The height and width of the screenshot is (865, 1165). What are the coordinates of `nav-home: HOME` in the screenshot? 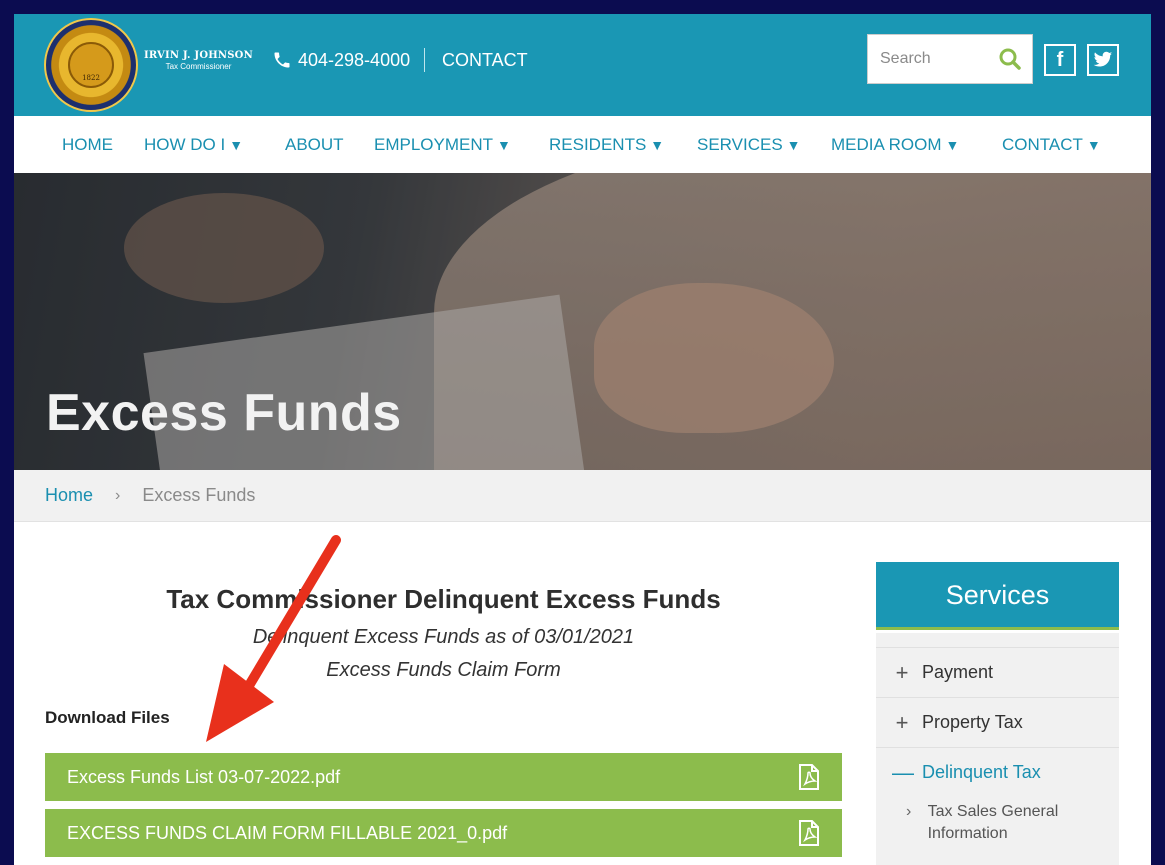 It's located at (87, 144).